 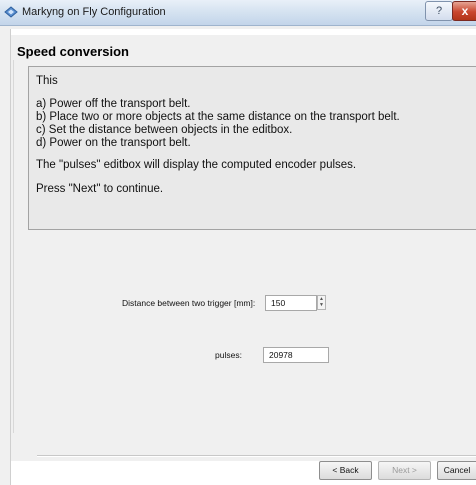 I want to click on distance-field: 150, so click(x=291, y=303).